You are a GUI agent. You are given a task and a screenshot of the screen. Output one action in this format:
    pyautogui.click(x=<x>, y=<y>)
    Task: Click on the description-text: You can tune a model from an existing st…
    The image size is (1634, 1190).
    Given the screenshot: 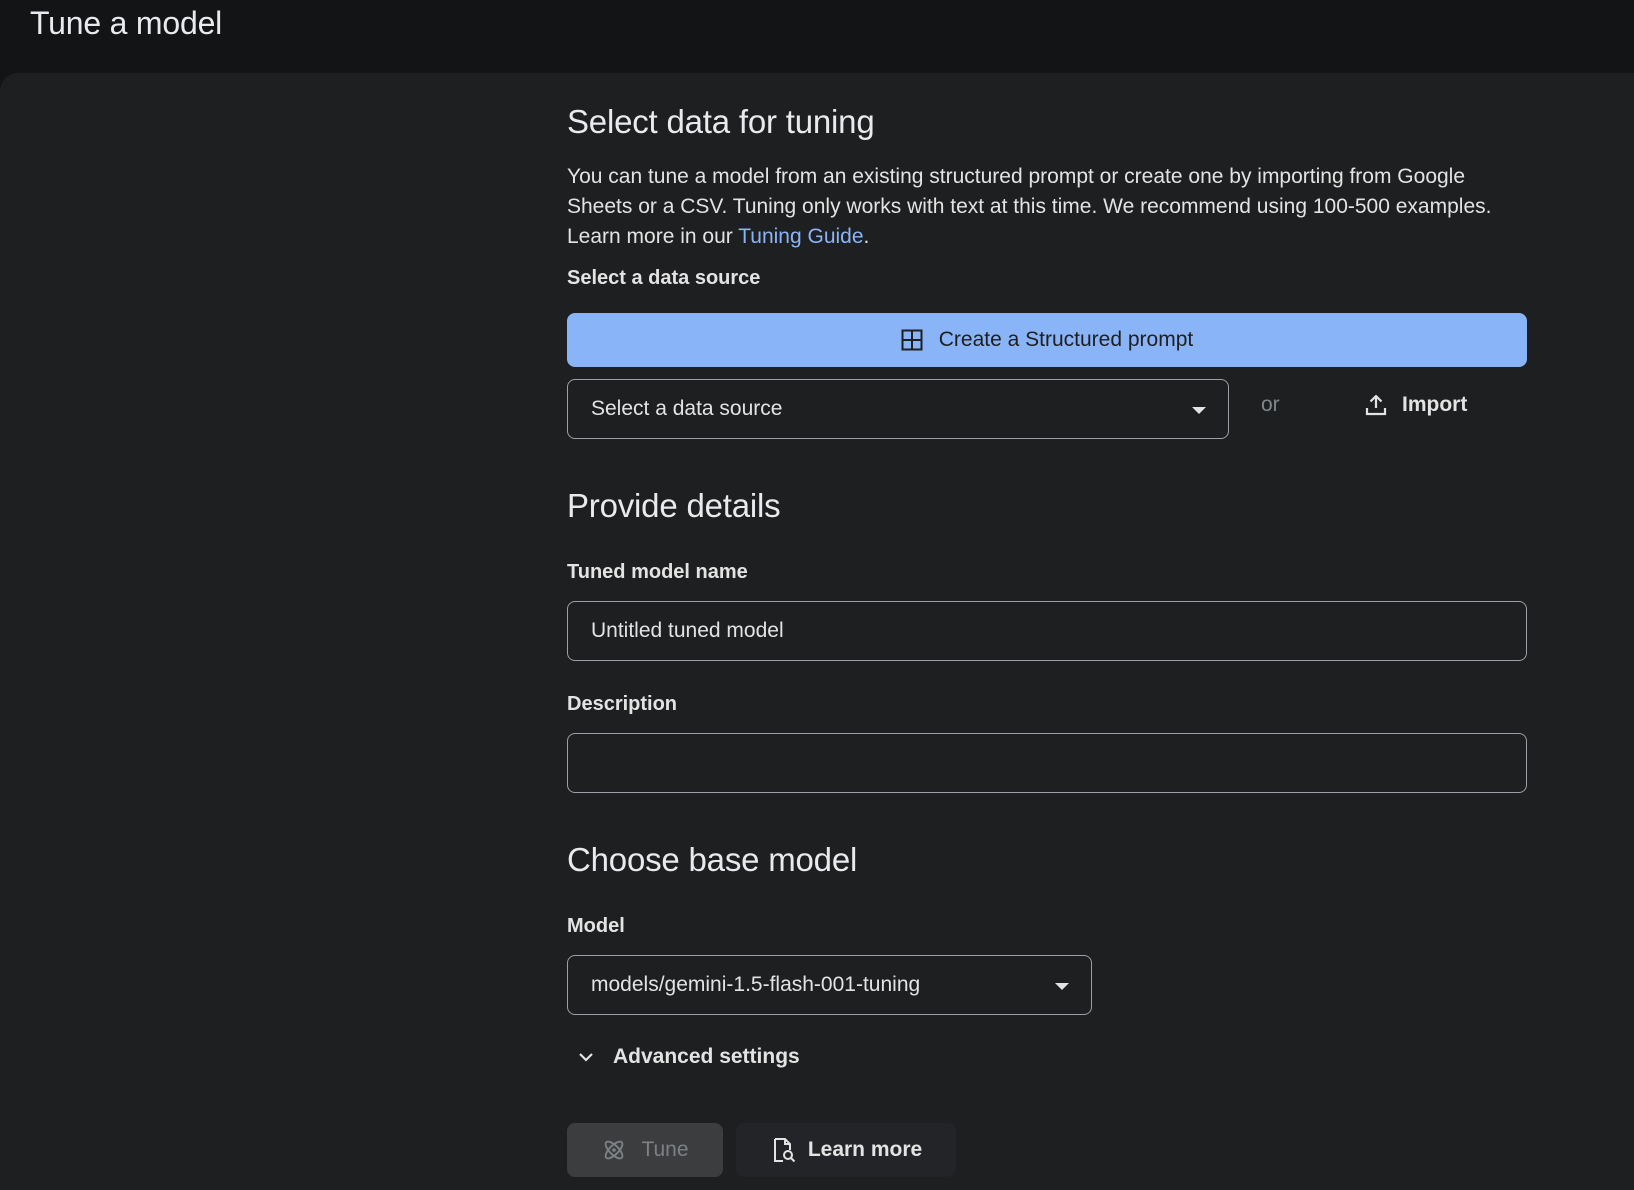 What is the action you would take?
    pyautogui.click(x=1029, y=206)
    